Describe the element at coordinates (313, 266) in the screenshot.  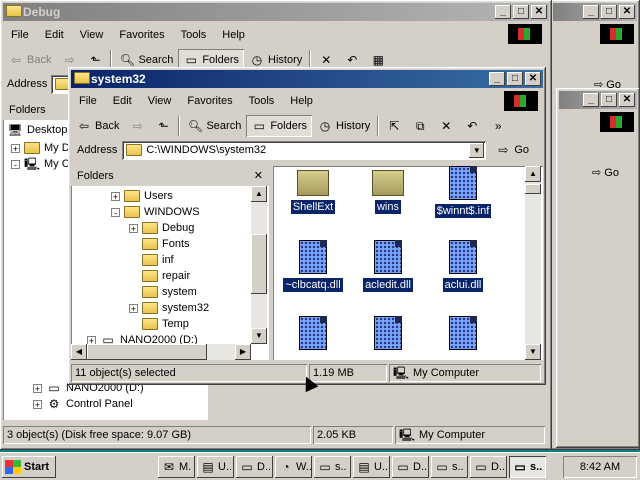
I see `file-item: ~clbcatq.dll` at that location.